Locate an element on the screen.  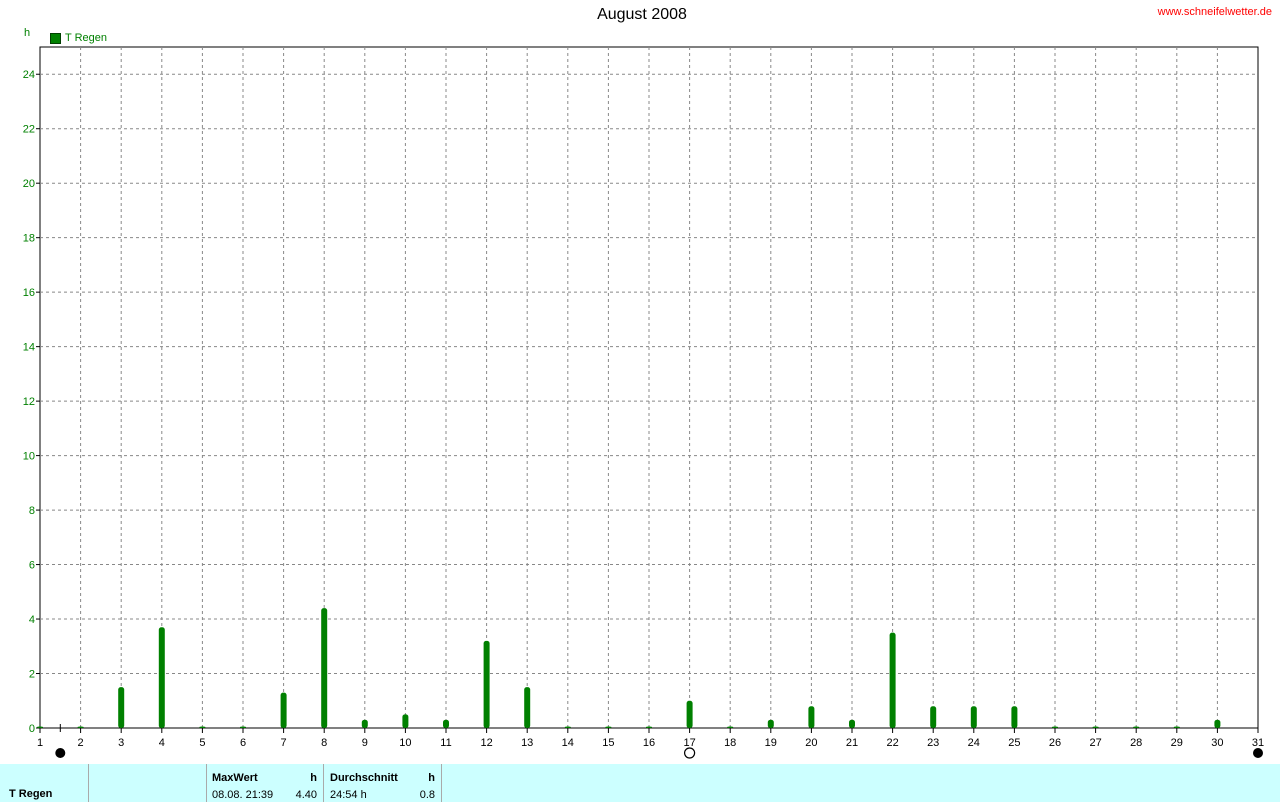
footer-max-unit: h is located at coordinates (313, 778).